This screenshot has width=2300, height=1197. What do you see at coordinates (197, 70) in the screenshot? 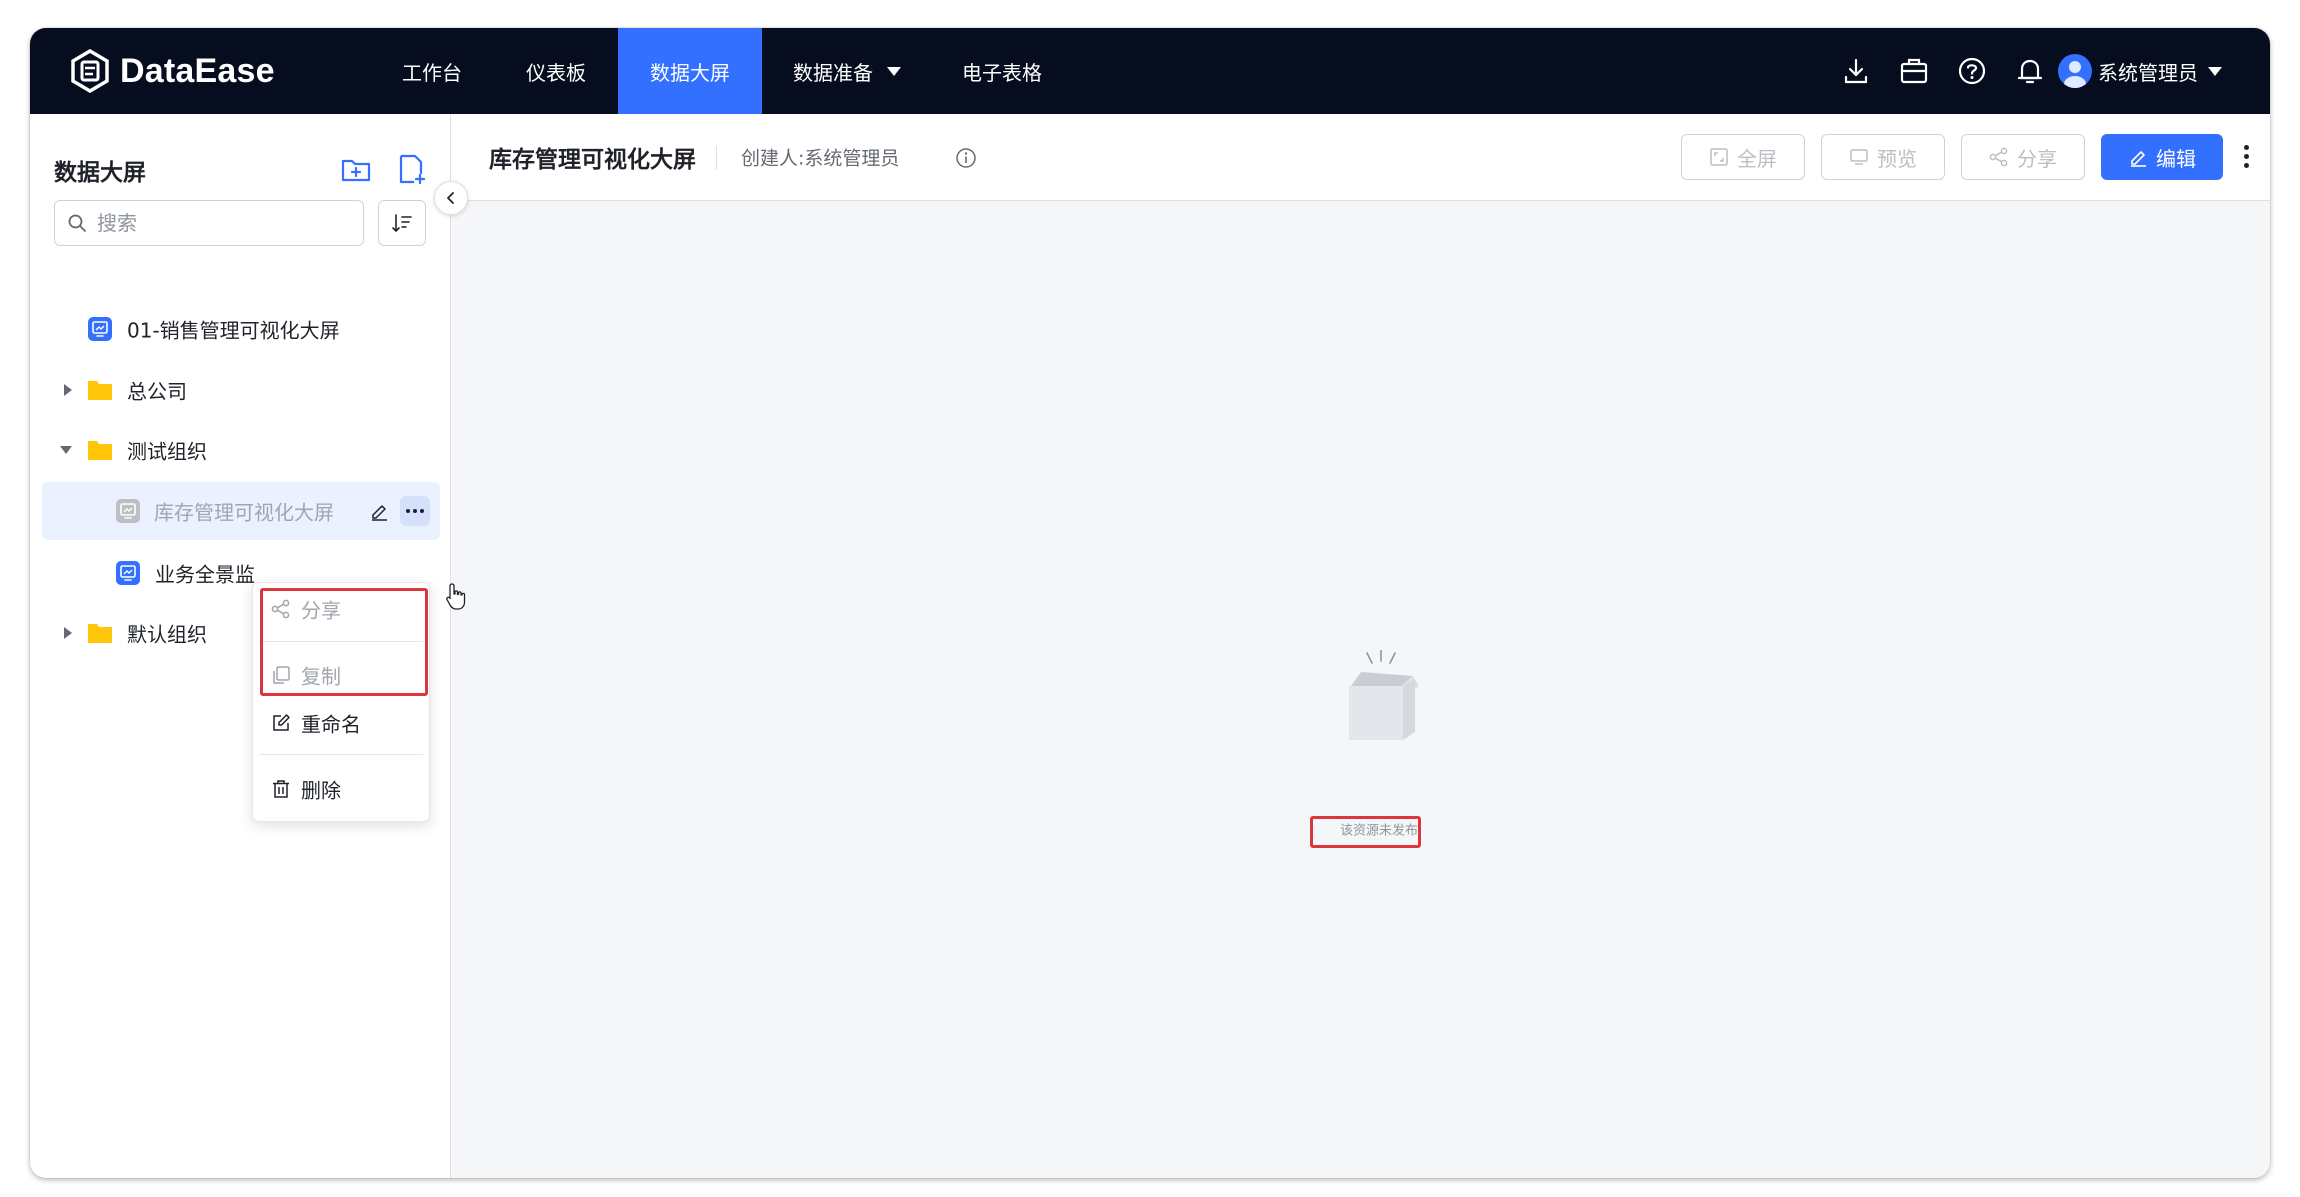
I see `brand-name: DataEase` at bounding box center [197, 70].